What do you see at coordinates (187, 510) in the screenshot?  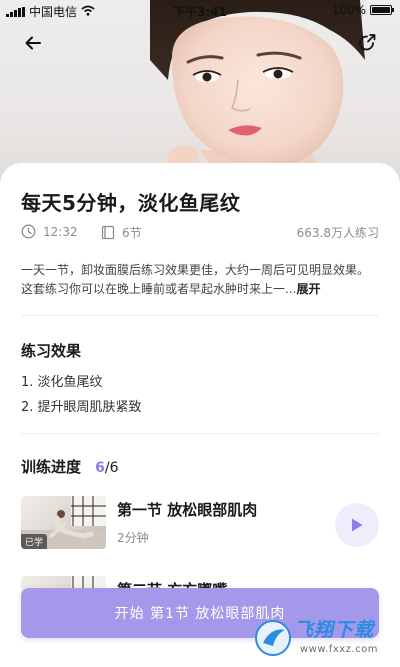 I see `lesson-title: 第一节 放松眼部肌肉` at bounding box center [187, 510].